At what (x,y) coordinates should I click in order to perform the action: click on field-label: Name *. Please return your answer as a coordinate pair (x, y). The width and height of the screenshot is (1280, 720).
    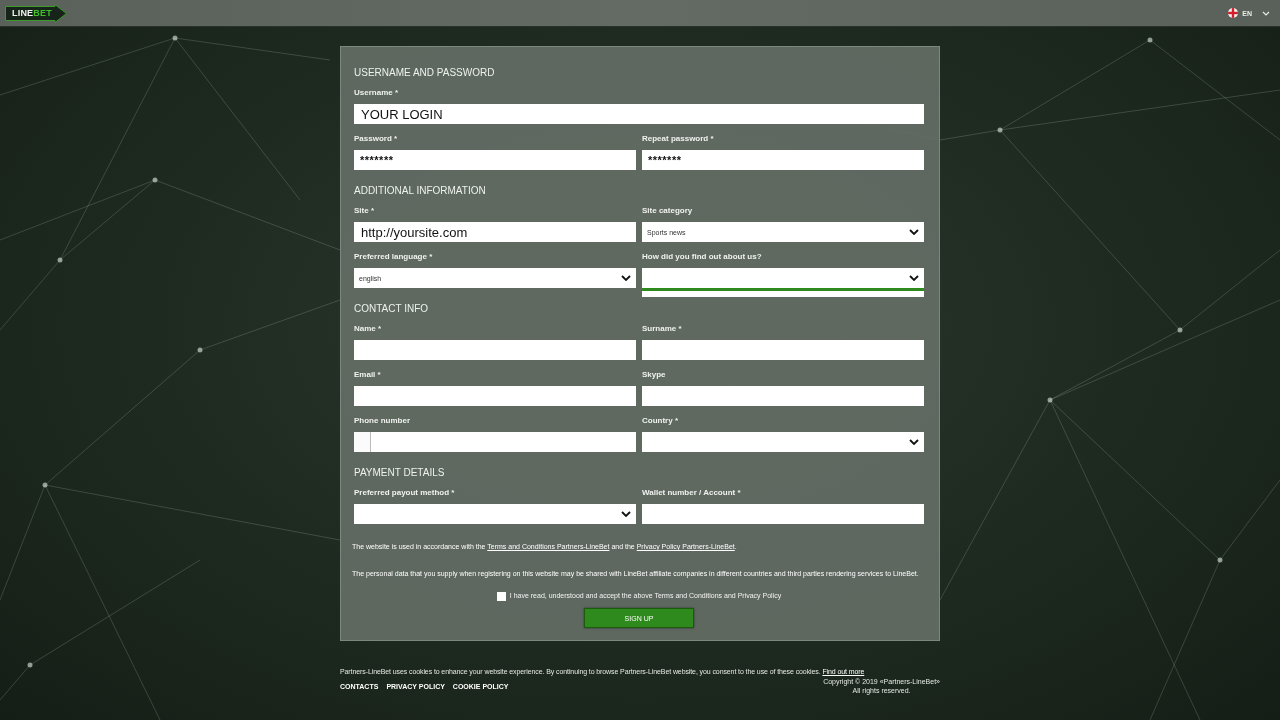
    Looking at the image, I should click on (368, 329).